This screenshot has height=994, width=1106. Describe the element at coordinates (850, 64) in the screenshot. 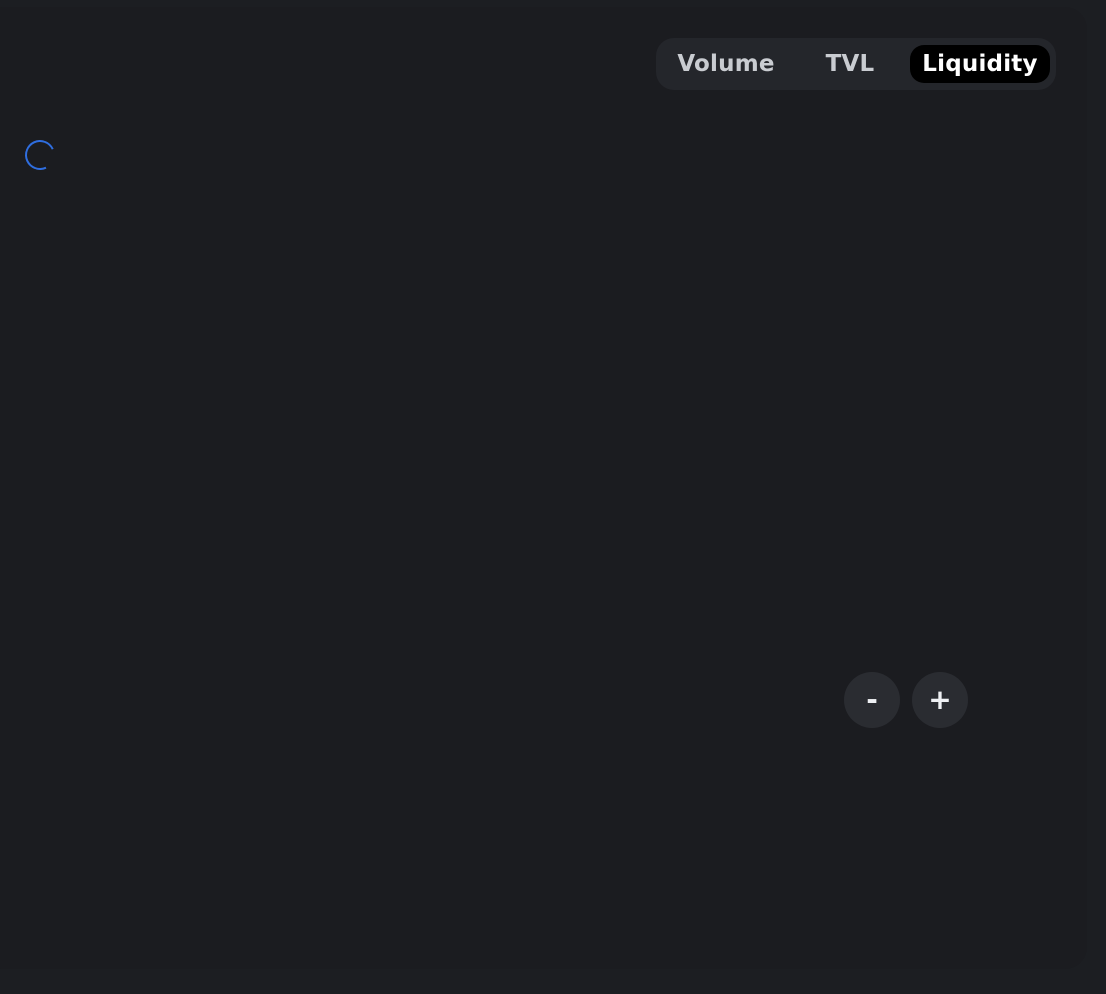

I see `tab-tvl: TVL` at that location.